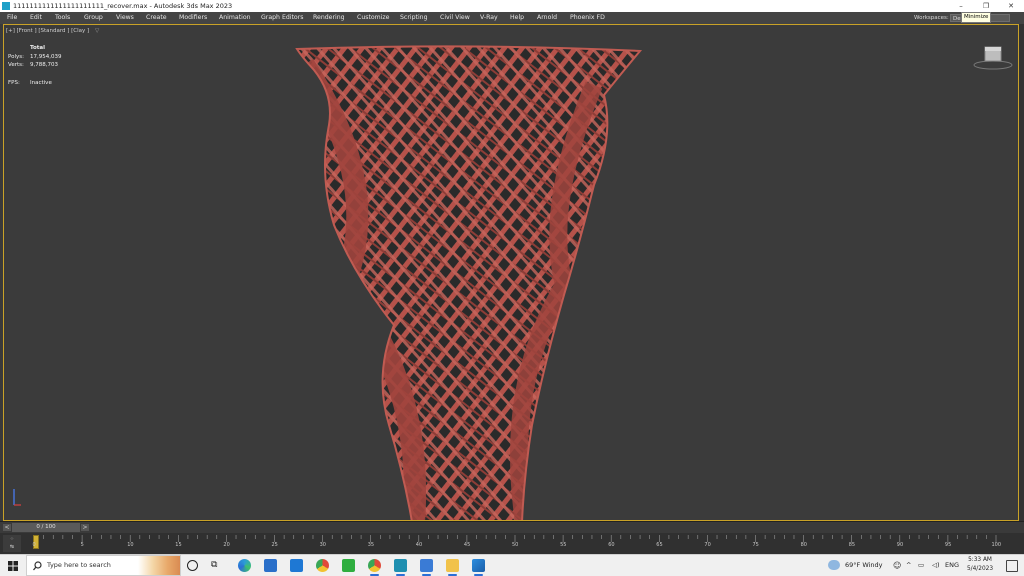  Describe the element at coordinates (371, 545) in the screenshot. I see `ruler-tick-label: 35` at that location.